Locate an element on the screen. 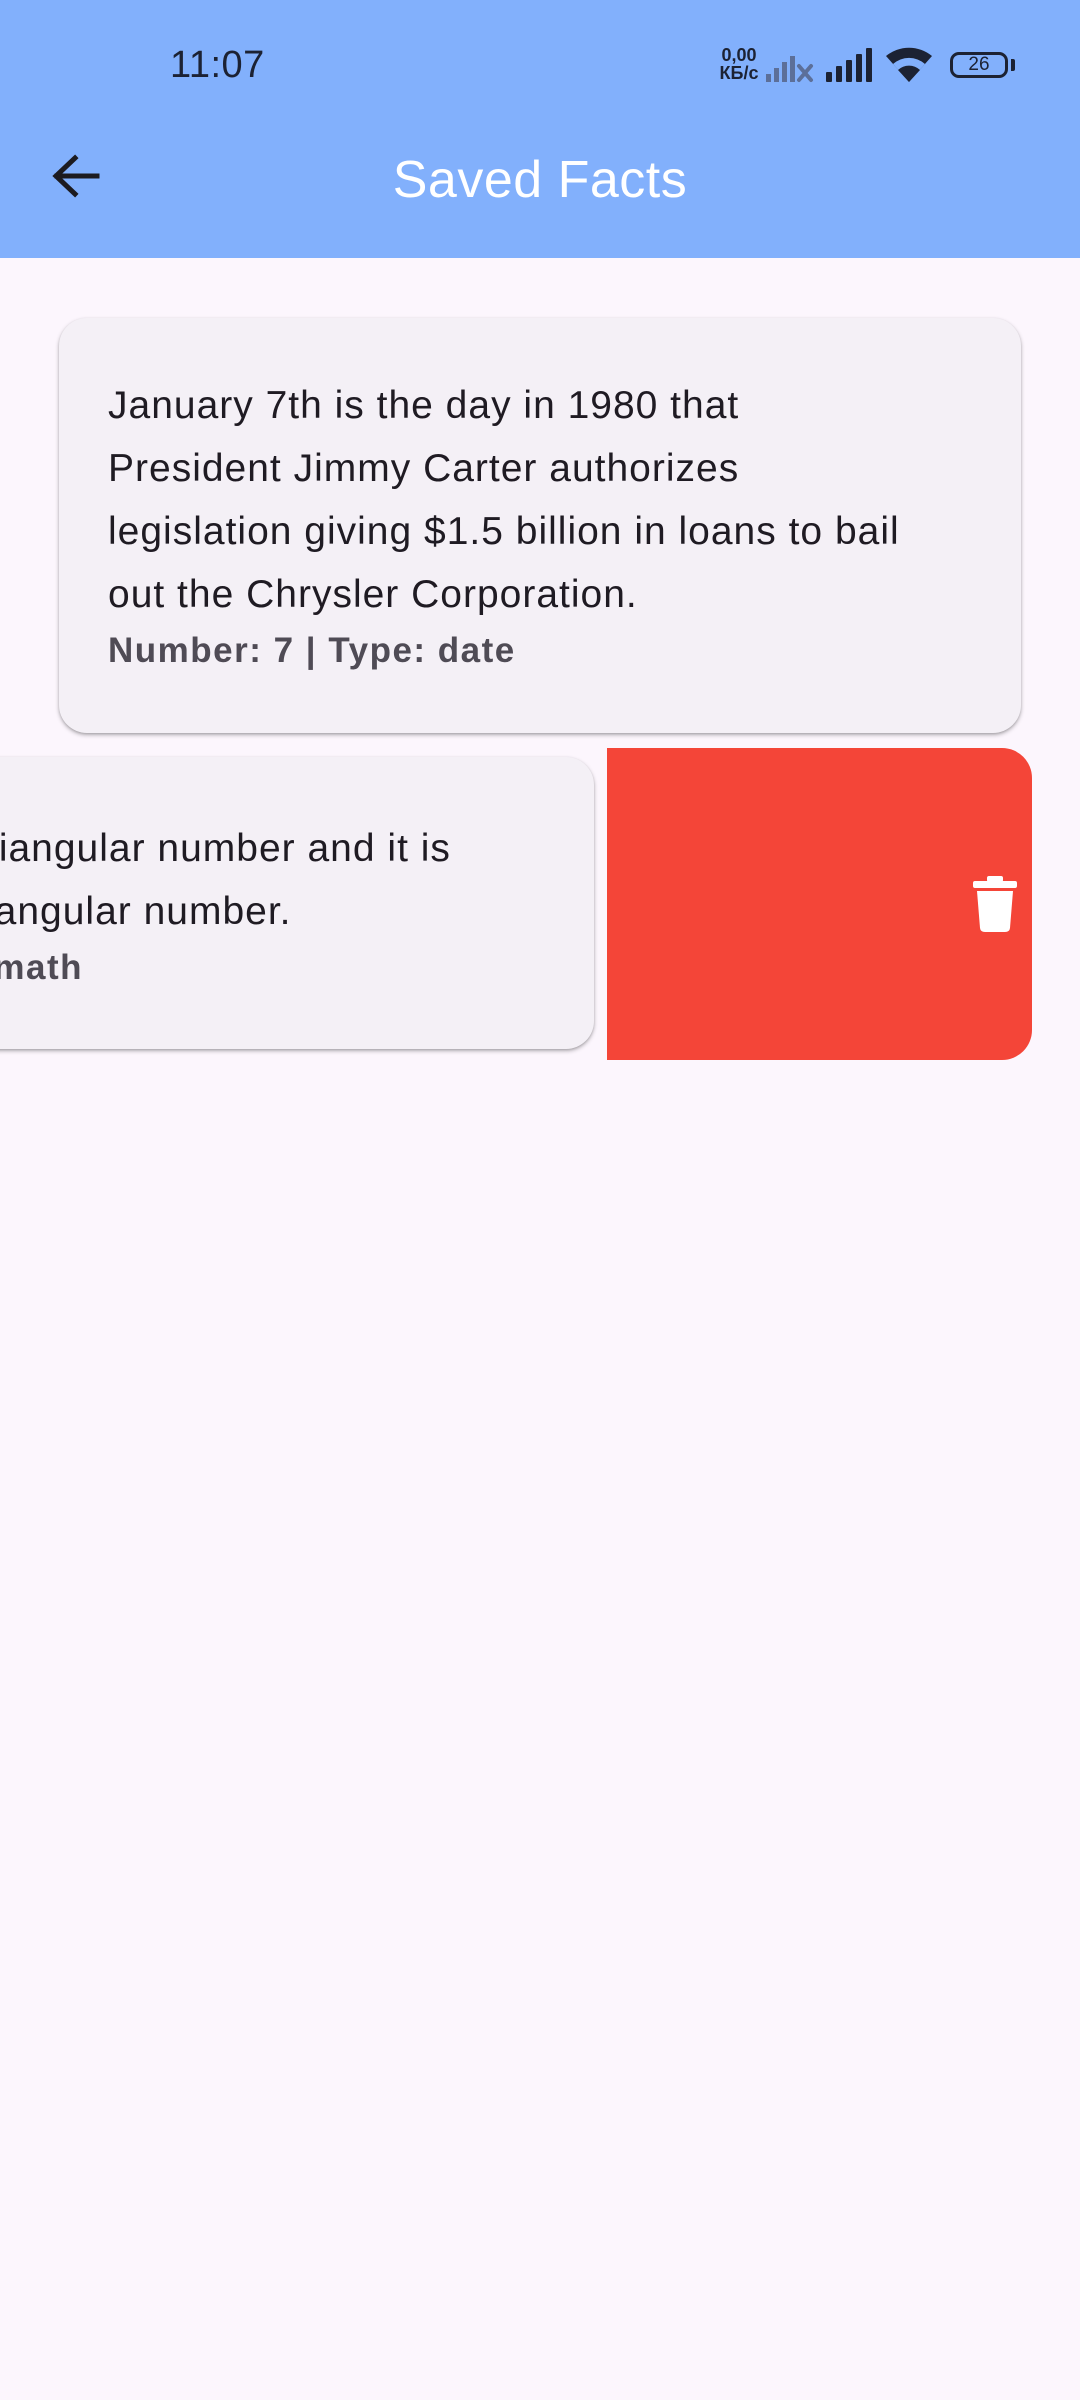 This screenshot has height=2400, width=1080. fact-meta: Number: 7 | Type: date is located at coordinates (312, 650).